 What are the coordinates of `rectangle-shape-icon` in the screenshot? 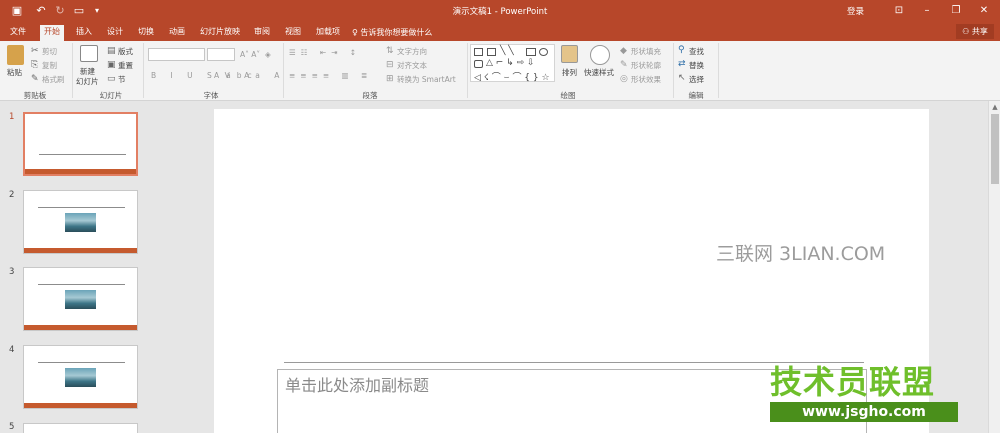 It's located at (531, 52).